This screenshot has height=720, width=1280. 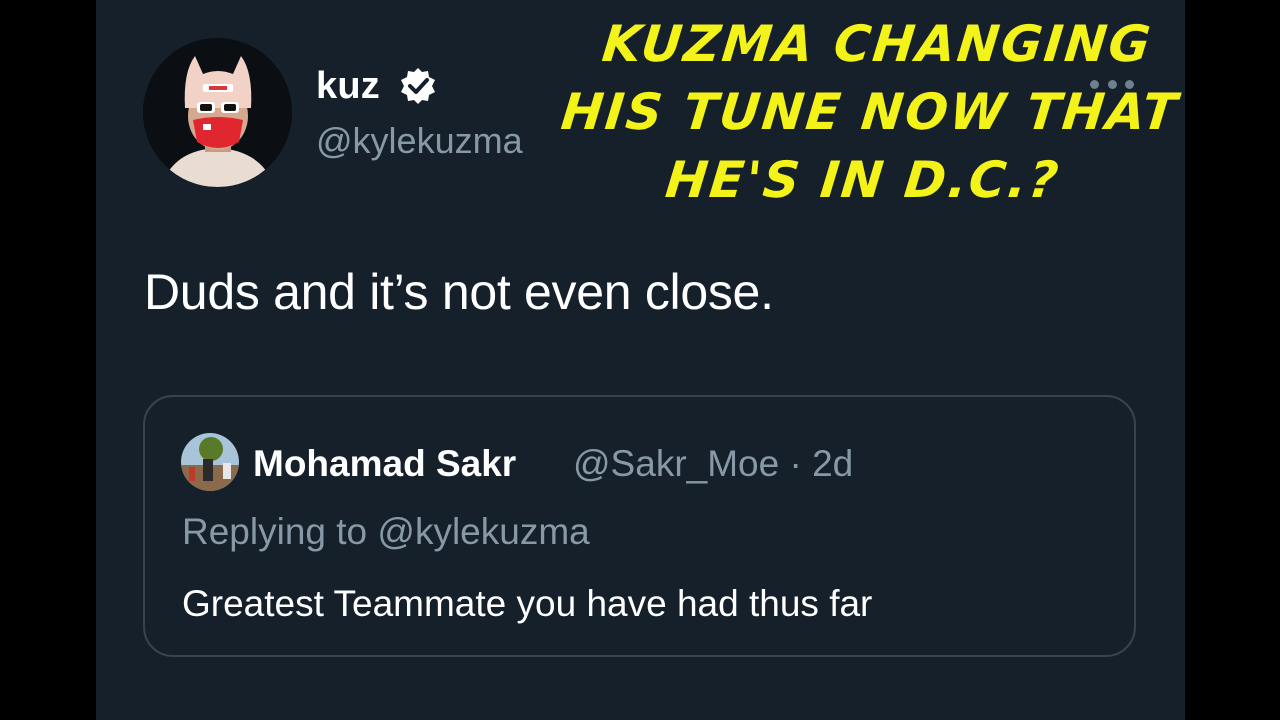 I want to click on overlay-line-2: HIS TUNE NOW THAT, so click(x=870, y=112).